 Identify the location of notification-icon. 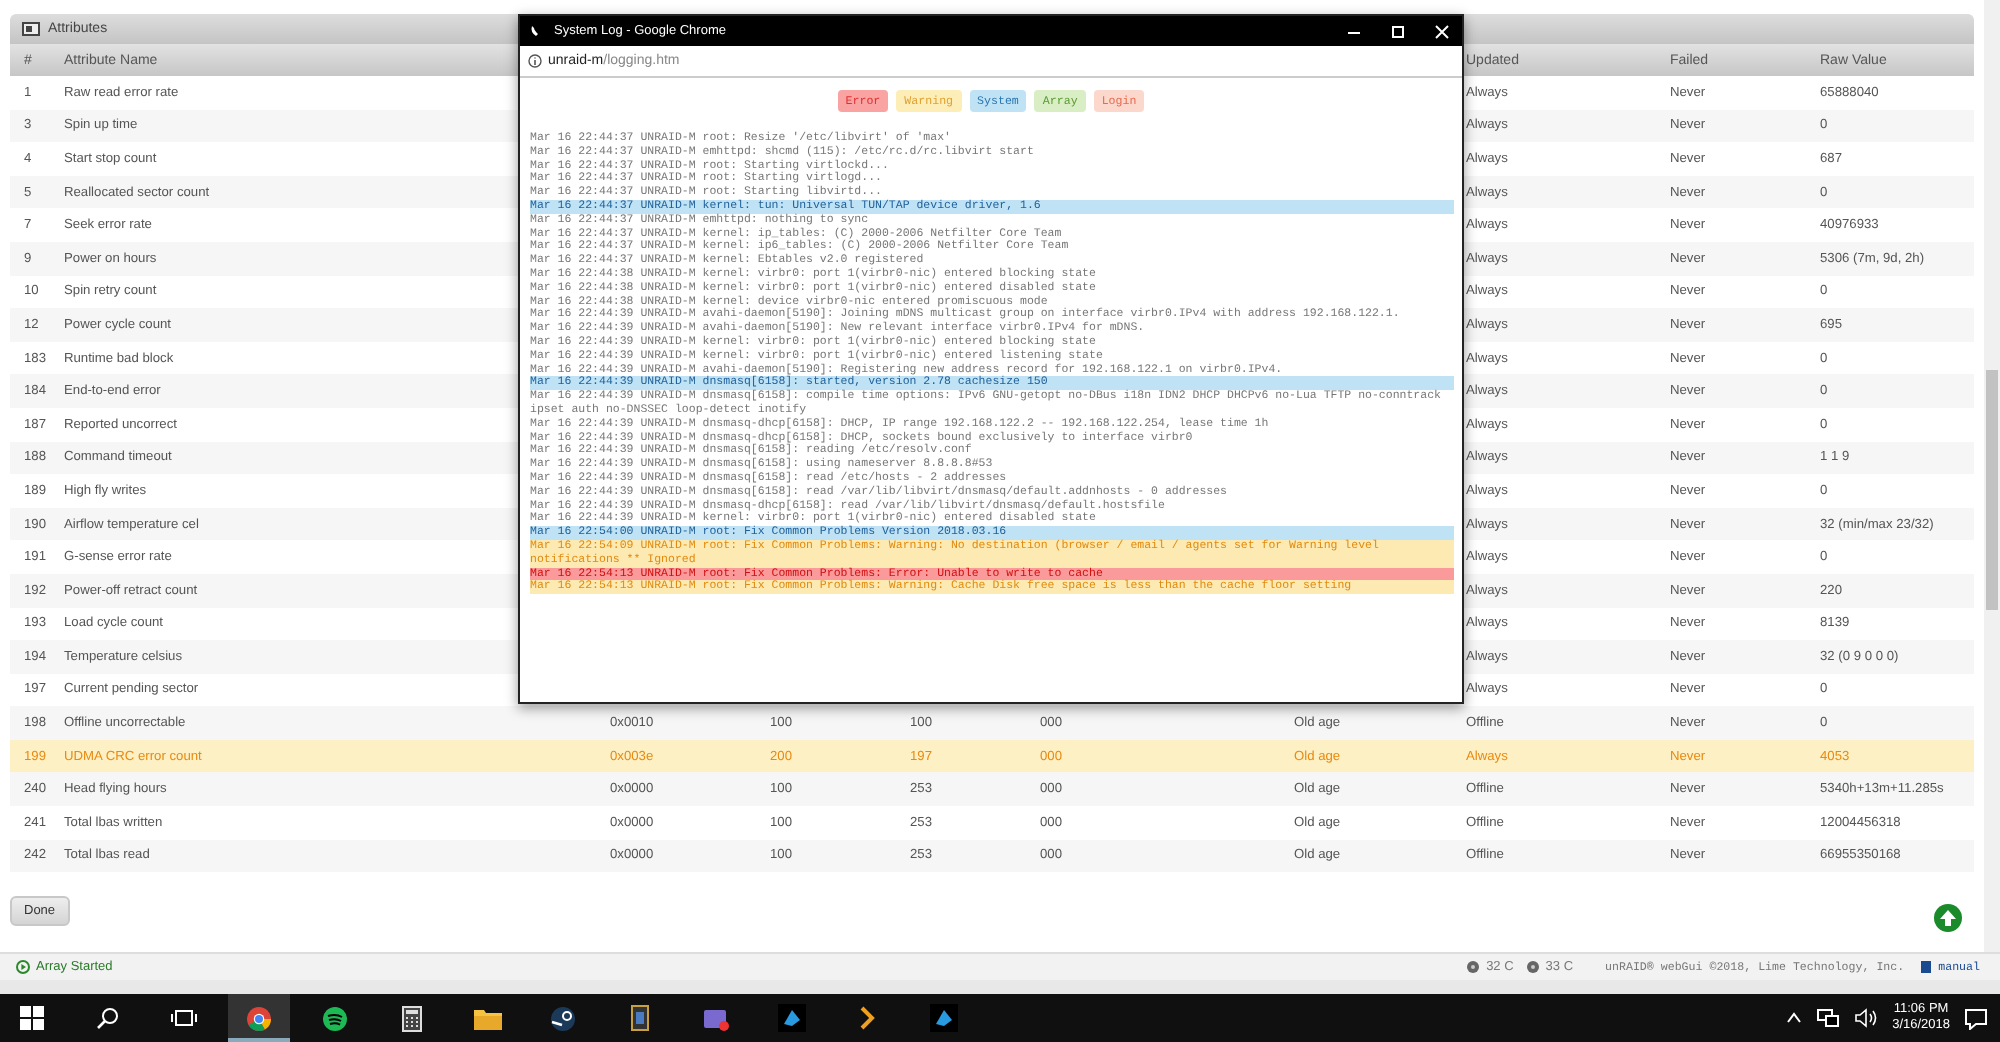
(1976, 1018).